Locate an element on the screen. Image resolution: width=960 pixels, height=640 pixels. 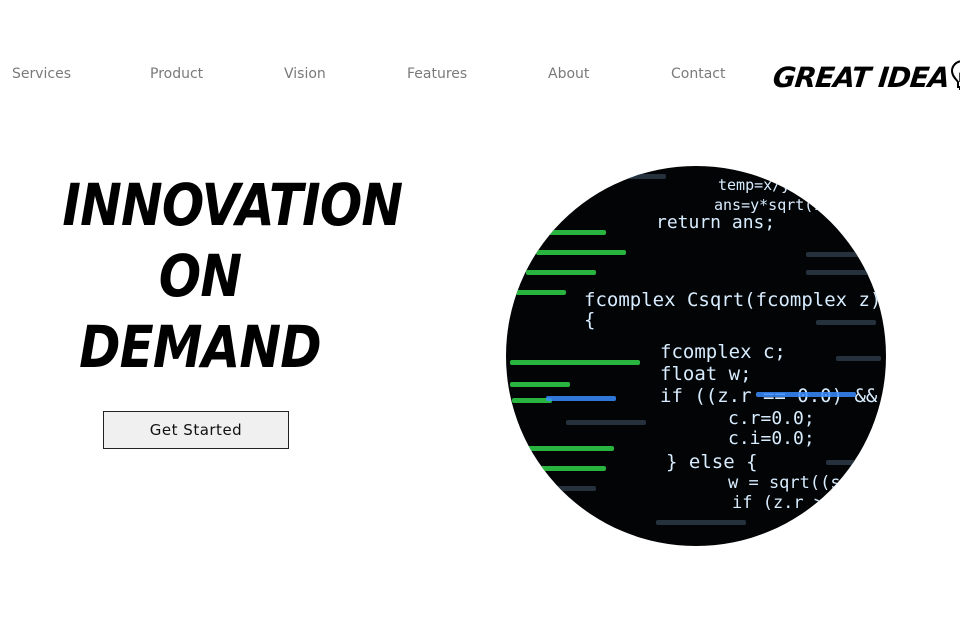
code-line-7: float w; is located at coordinates (706, 374).